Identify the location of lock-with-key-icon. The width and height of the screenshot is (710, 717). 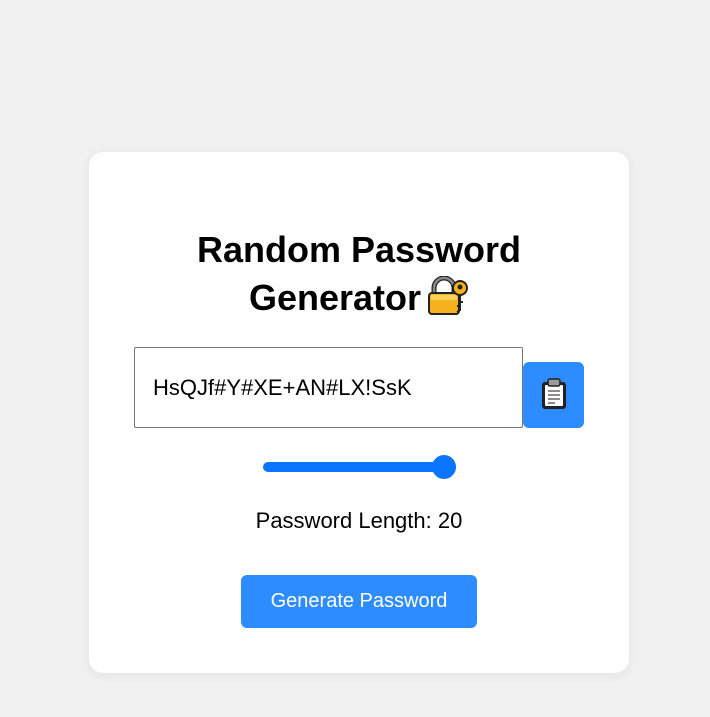
(448, 301).